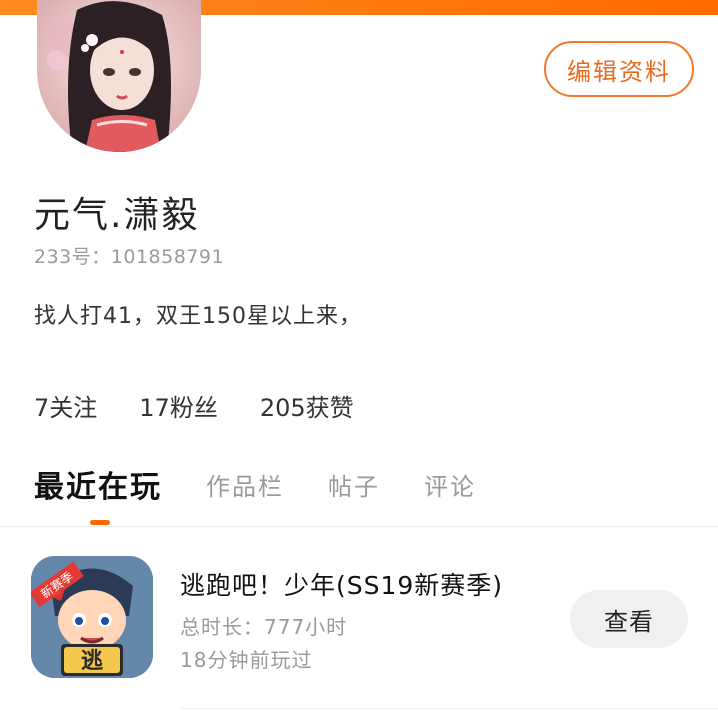  I want to click on game-icon: 逃 新赛季, so click(92, 617).